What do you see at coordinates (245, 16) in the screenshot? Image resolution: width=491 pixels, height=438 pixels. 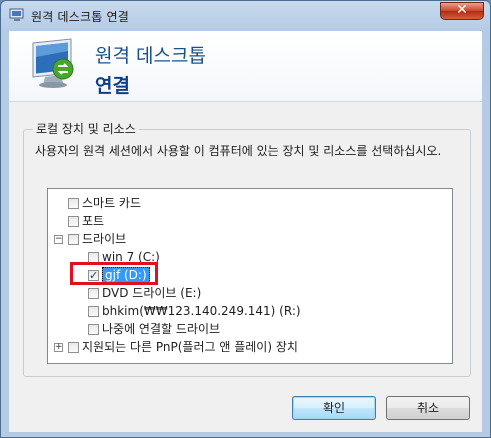 I see `title-bar: 원격 데스크톱 연결 ✕` at bounding box center [245, 16].